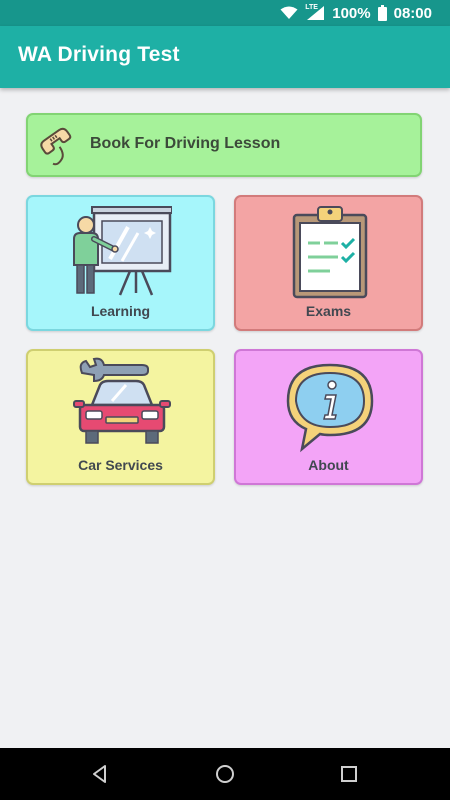 The image size is (450, 800). I want to click on info-speech-bubble-icon, so click(330, 408).